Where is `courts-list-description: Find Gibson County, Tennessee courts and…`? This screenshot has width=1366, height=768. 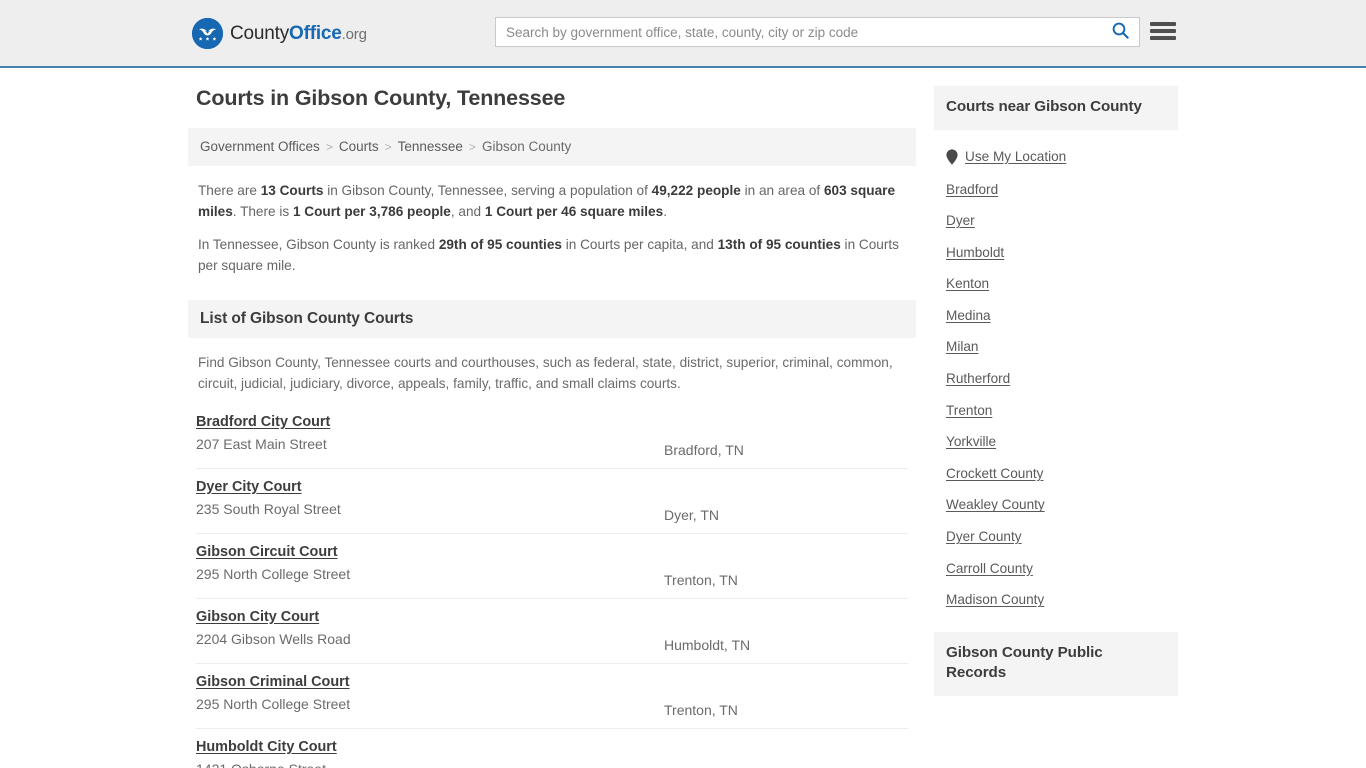 courts-list-description: Find Gibson County, Tennessee courts and… is located at coordinates (552, 371).